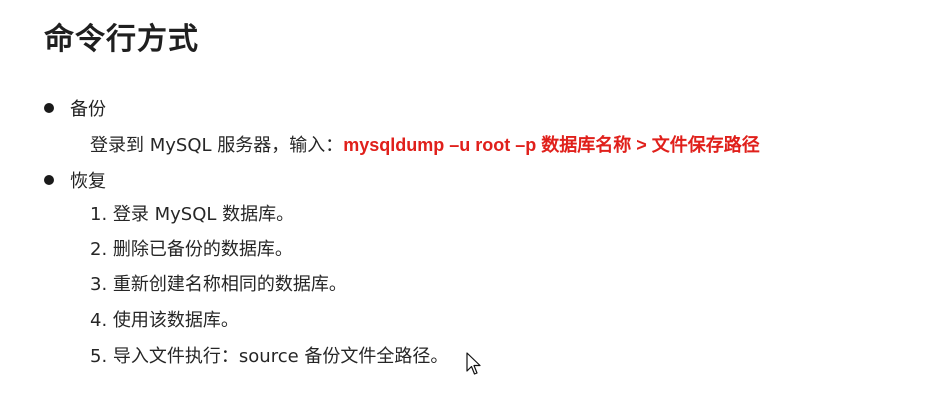 Image resolution: width=936 pixels, height=401 pixels. I want to click on bullet-restore: 恢复, so click(75, 180).